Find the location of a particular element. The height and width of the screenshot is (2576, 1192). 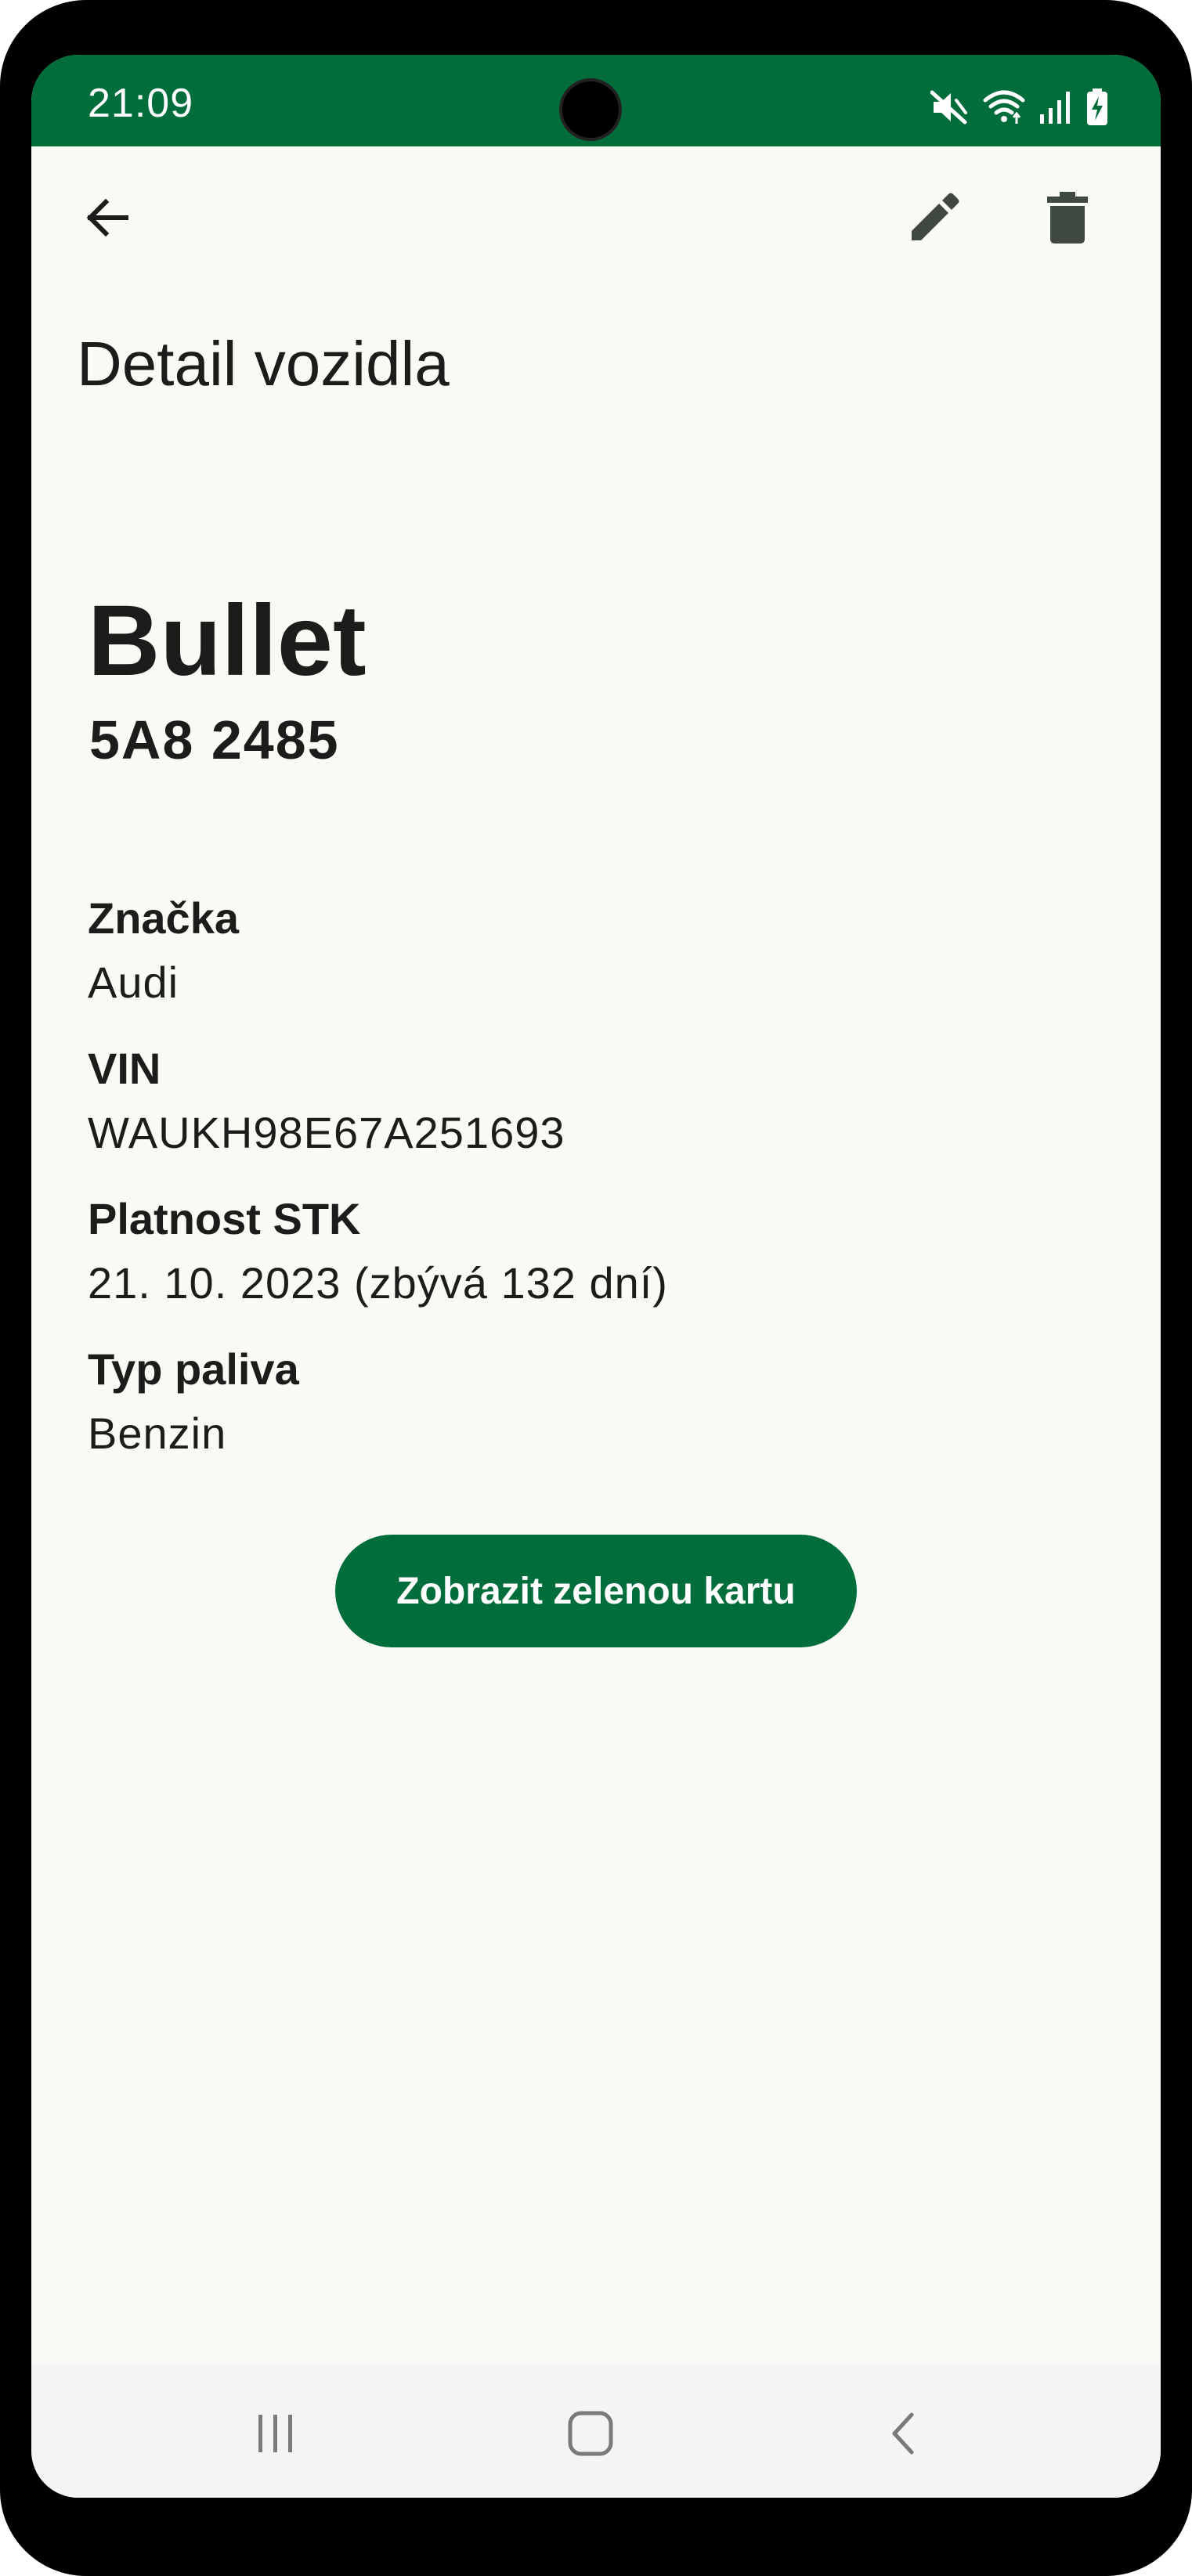

detail-value-brand: Audi is located at coordinates (133, 983).